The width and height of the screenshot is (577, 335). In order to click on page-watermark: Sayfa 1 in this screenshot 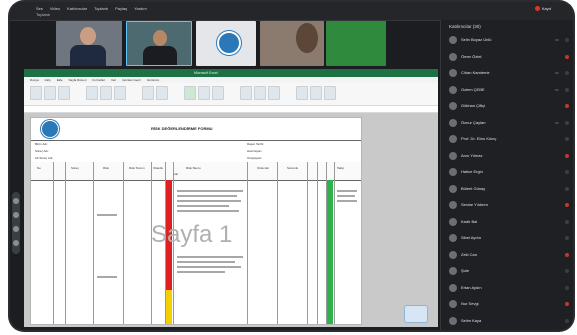, I will do `click(192, 234)`.